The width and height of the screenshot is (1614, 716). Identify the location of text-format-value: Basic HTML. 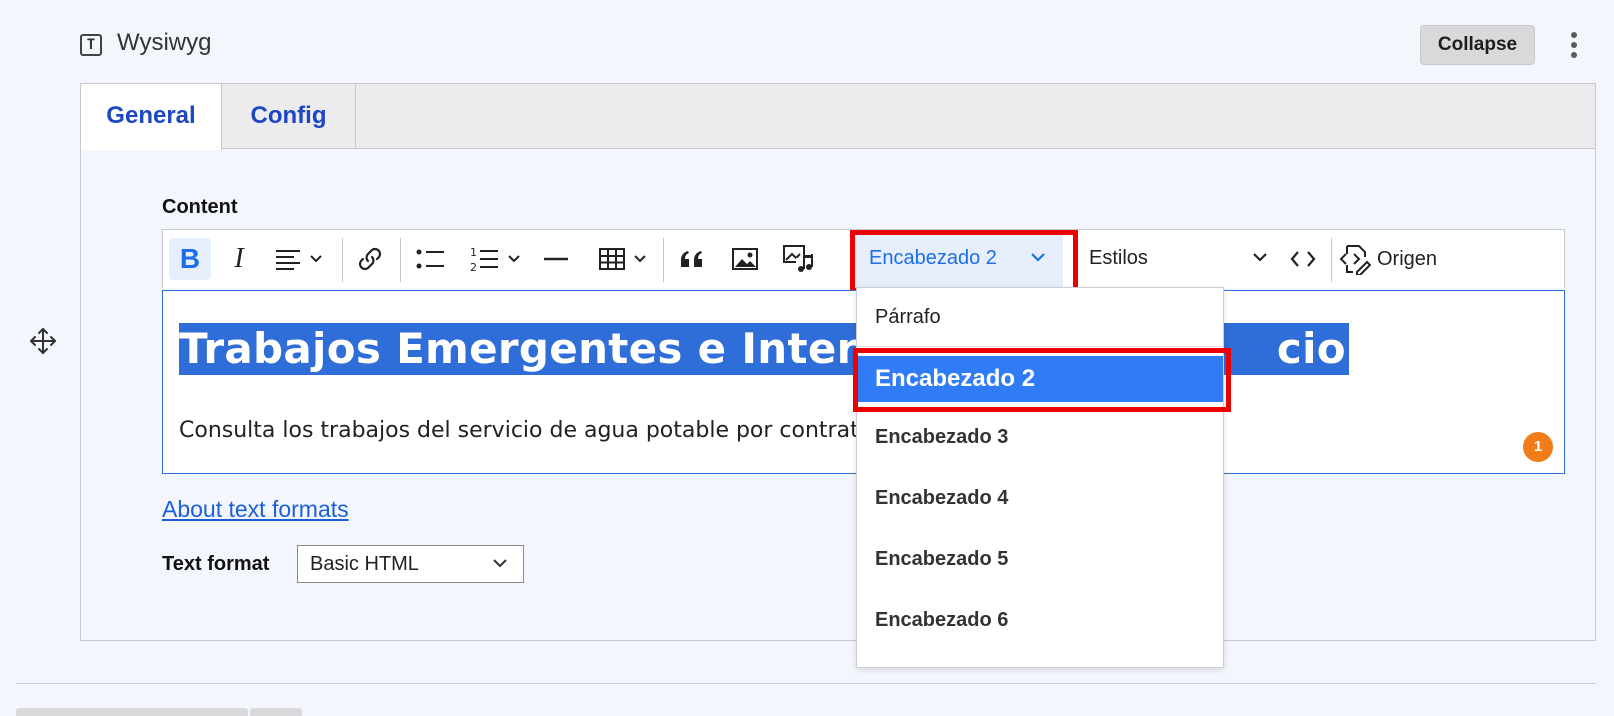
(364, 564).